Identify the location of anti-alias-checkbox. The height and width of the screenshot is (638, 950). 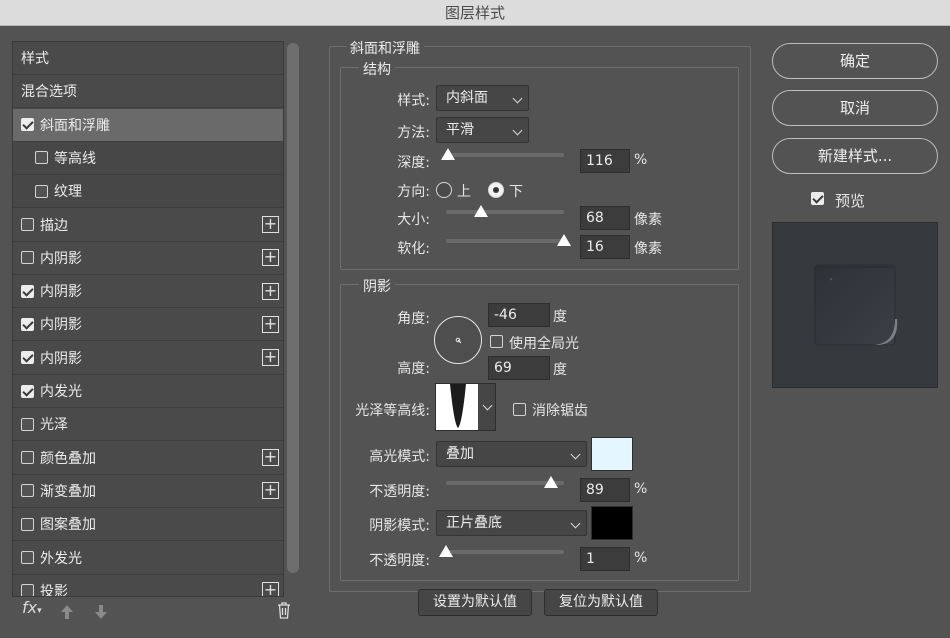
(519, 409).